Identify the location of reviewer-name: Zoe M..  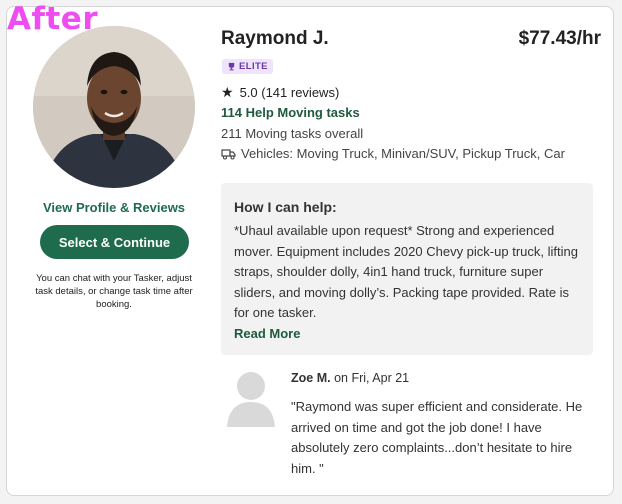
(311, 378).